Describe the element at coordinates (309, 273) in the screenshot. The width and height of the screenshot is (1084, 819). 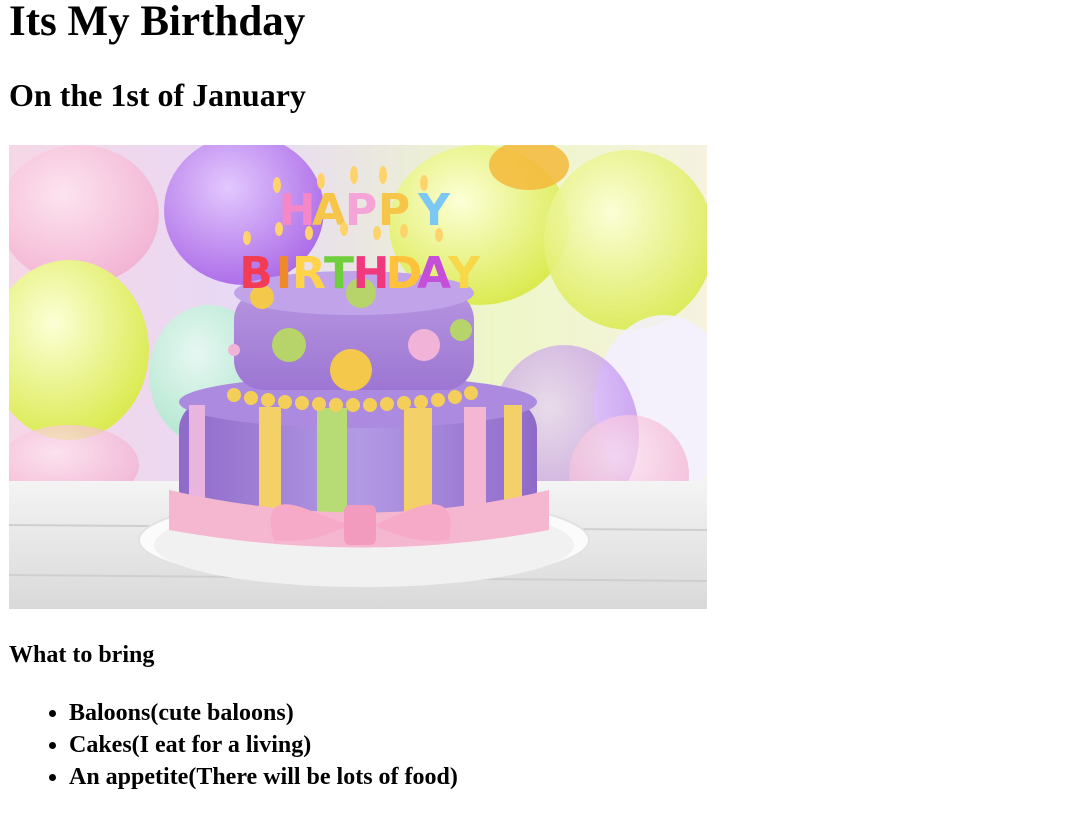
I see `svg-text: R` at that location.